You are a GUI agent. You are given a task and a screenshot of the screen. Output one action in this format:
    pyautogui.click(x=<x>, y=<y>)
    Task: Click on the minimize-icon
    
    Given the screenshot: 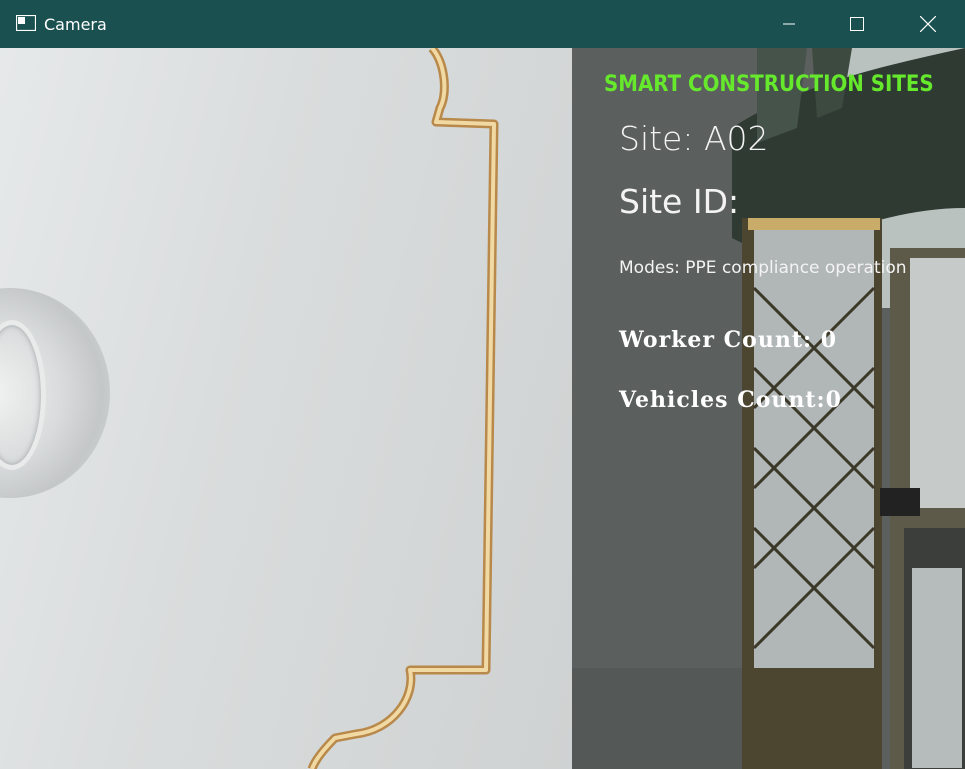 What is the action you would take?
    pyautogui.click(x=789, y=24)
    